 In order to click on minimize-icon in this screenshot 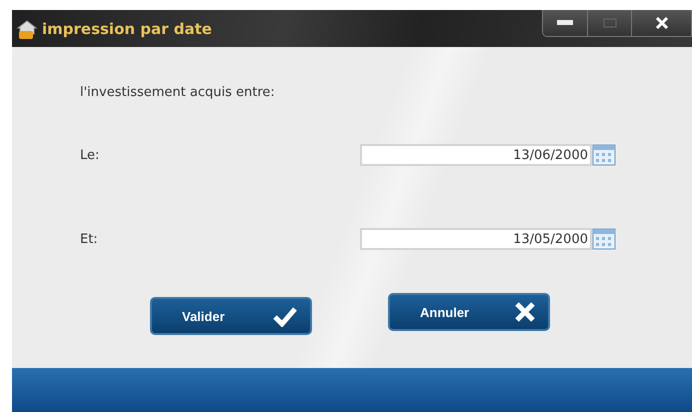, I will do `click(565, 23)`.